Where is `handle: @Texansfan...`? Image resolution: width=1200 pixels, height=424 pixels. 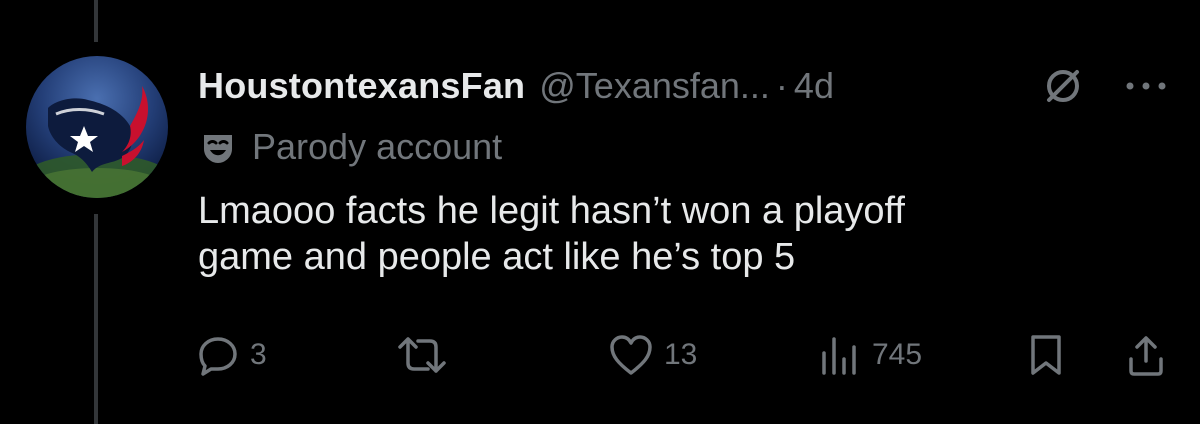
handle: @Texansfan... is located at coordinates (654, 86).